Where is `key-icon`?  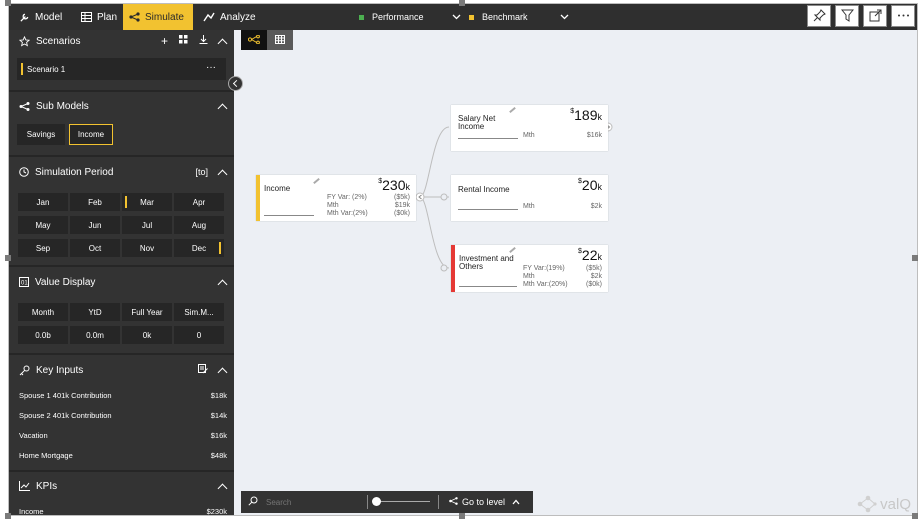
key-icon is located at coordinates (24, 370).